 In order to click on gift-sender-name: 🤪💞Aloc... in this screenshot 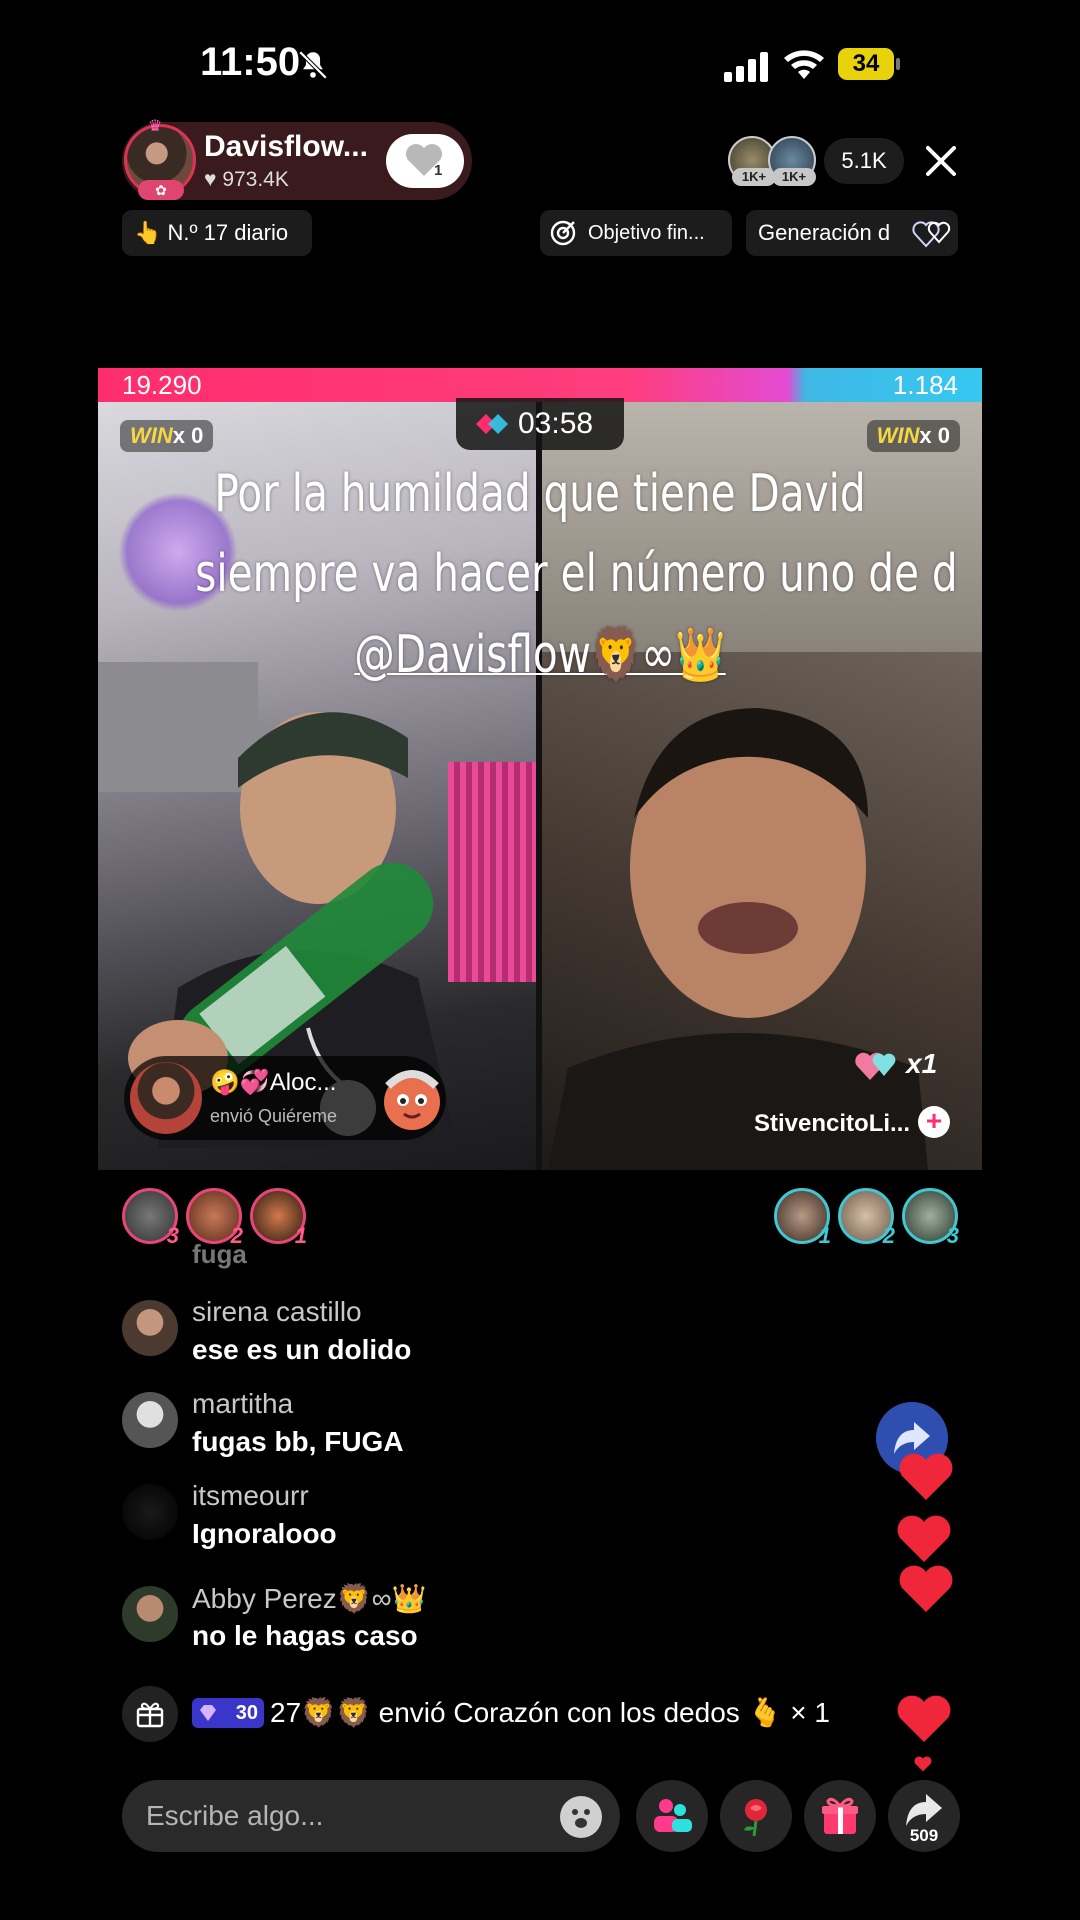, I will do `click(273, 1082)`.